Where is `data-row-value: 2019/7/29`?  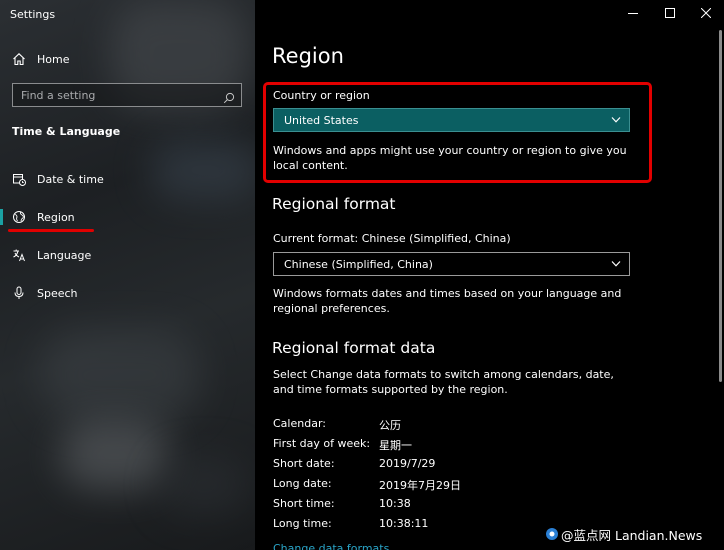 data-row-value: 2019/7/29 is located at coordinates (407, 463).